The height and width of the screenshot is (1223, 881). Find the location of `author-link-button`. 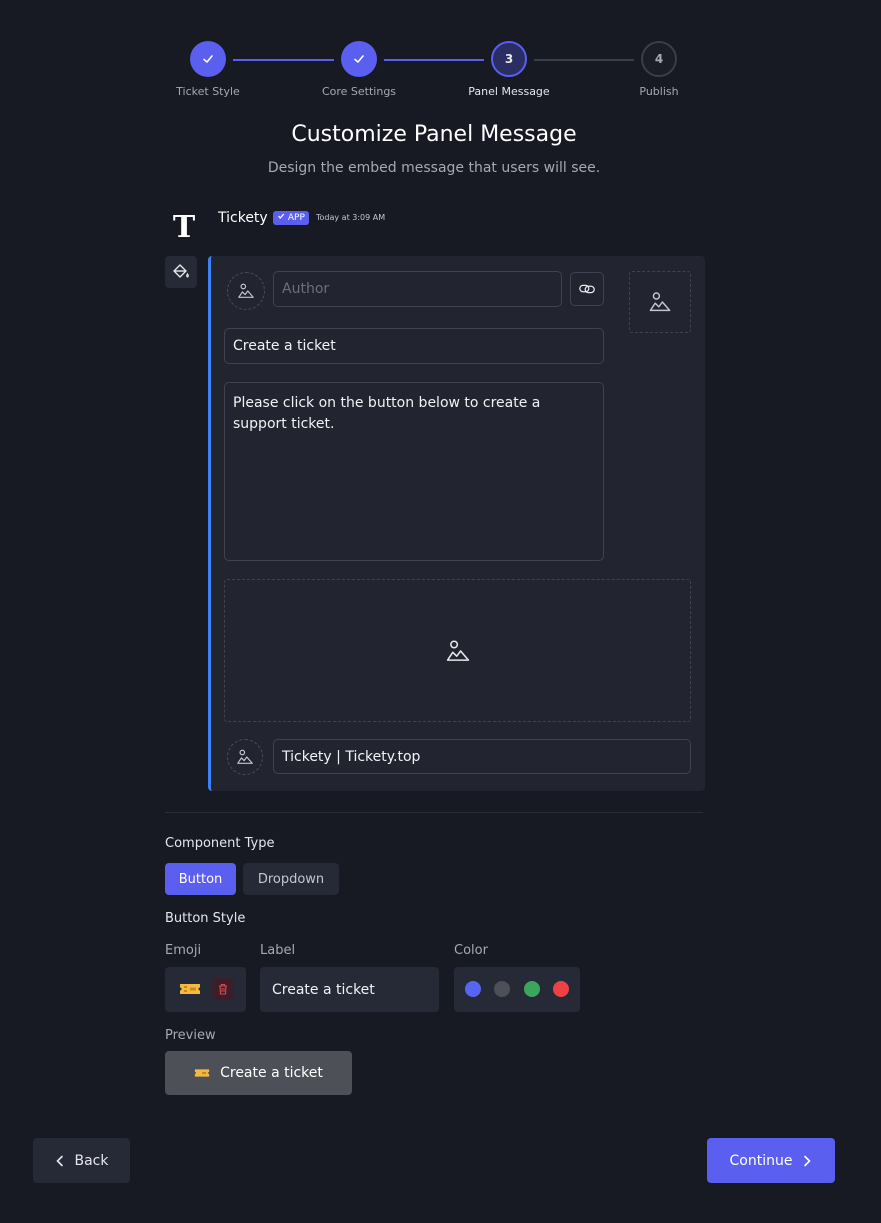

author-link-button is located at coordinates (587, 289).